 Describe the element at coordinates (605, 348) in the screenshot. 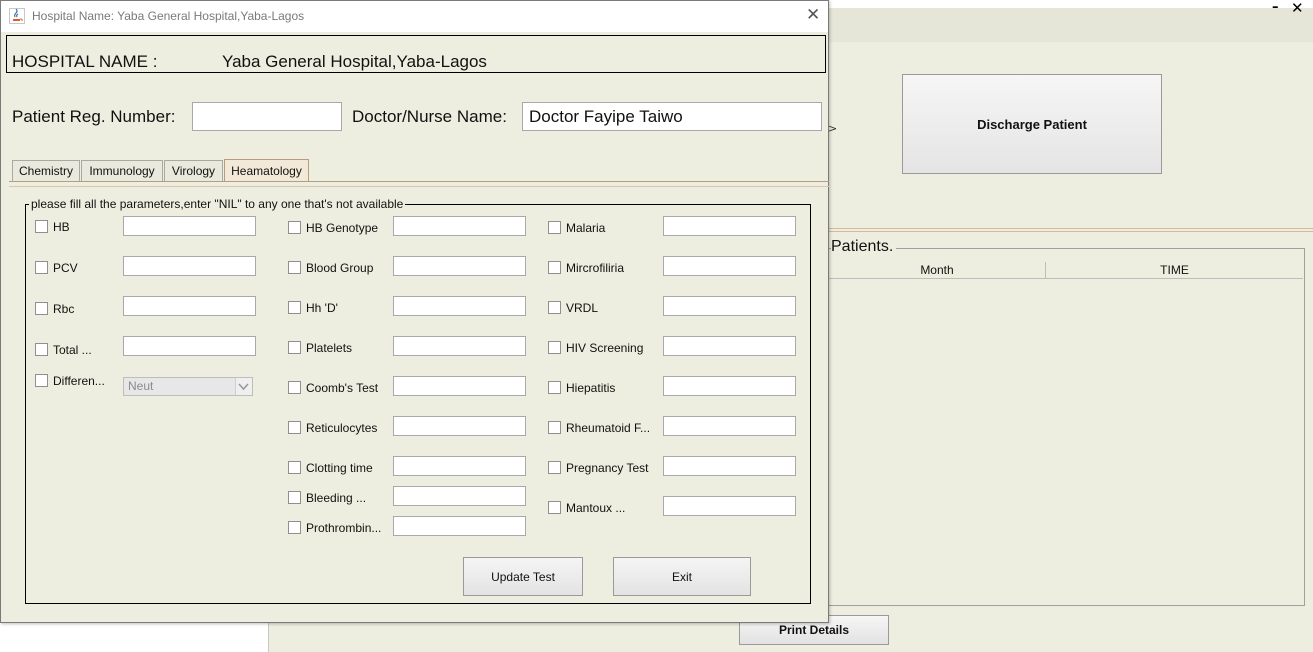

I see `param-label: HIV Screening` at that location.